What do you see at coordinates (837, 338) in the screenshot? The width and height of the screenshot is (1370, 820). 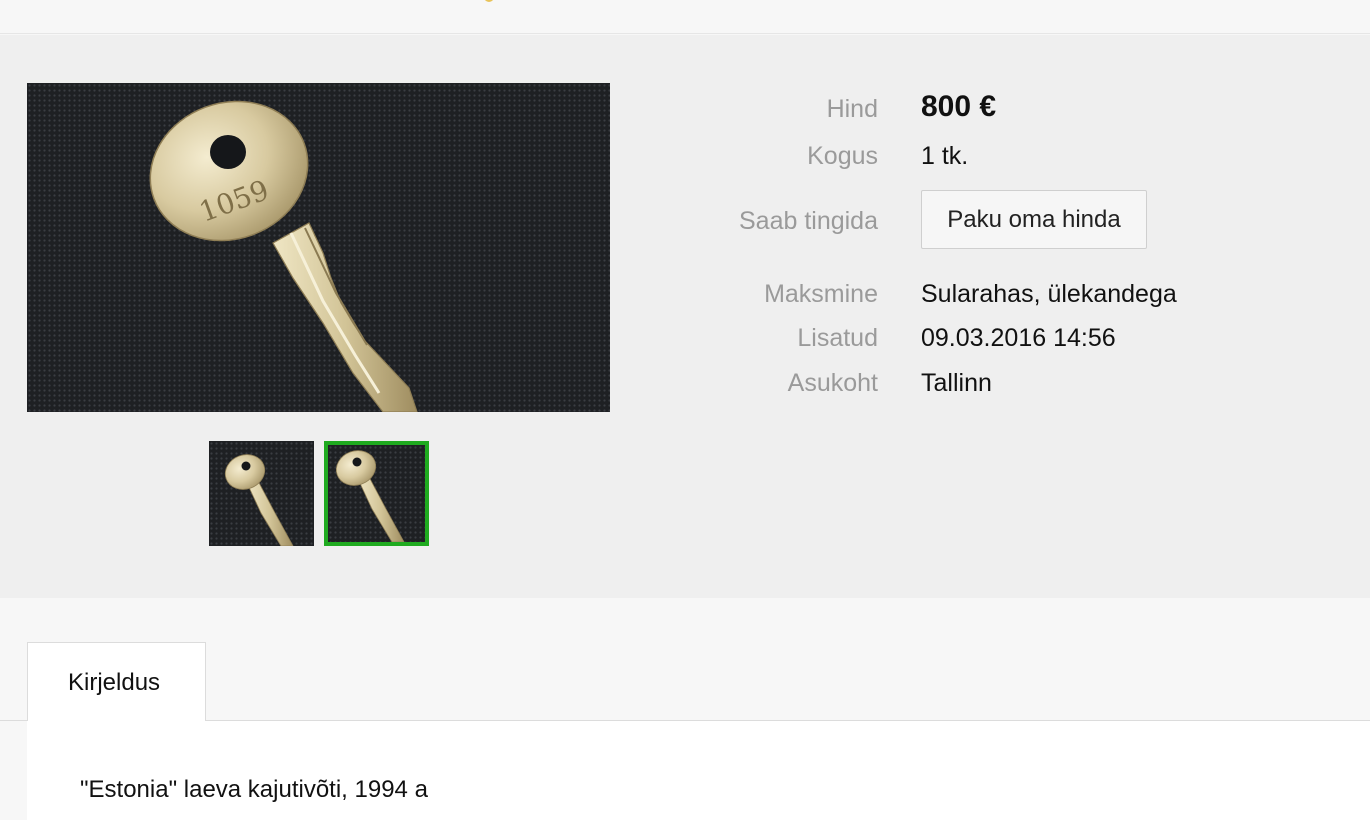 I see `added-label: Lisatud` at bounding box center [837, 338].